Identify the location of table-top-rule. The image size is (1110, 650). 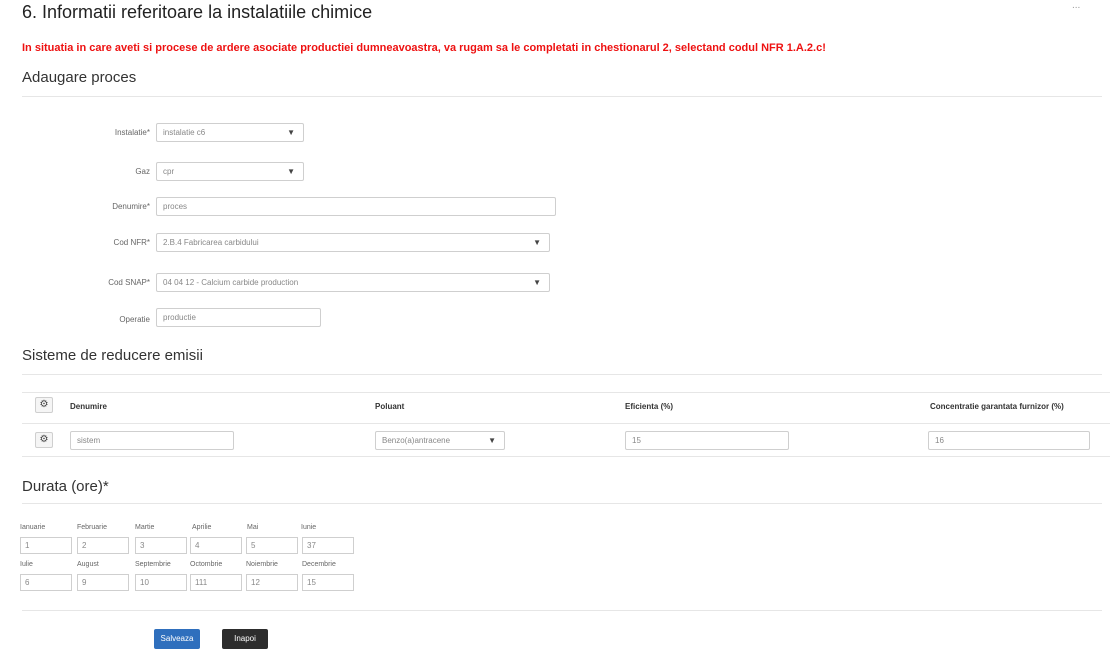
(566, 392).